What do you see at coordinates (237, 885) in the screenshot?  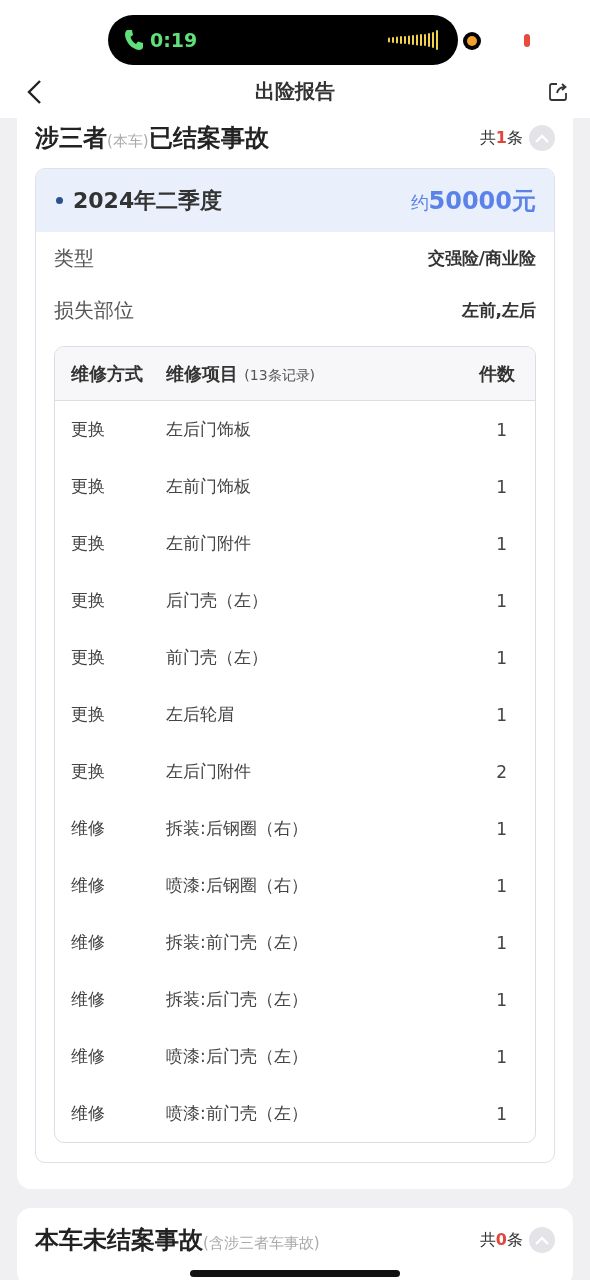 I see `table-cell-text: 喷漆:后钢圈（右）` at bounding box center [237, 885].